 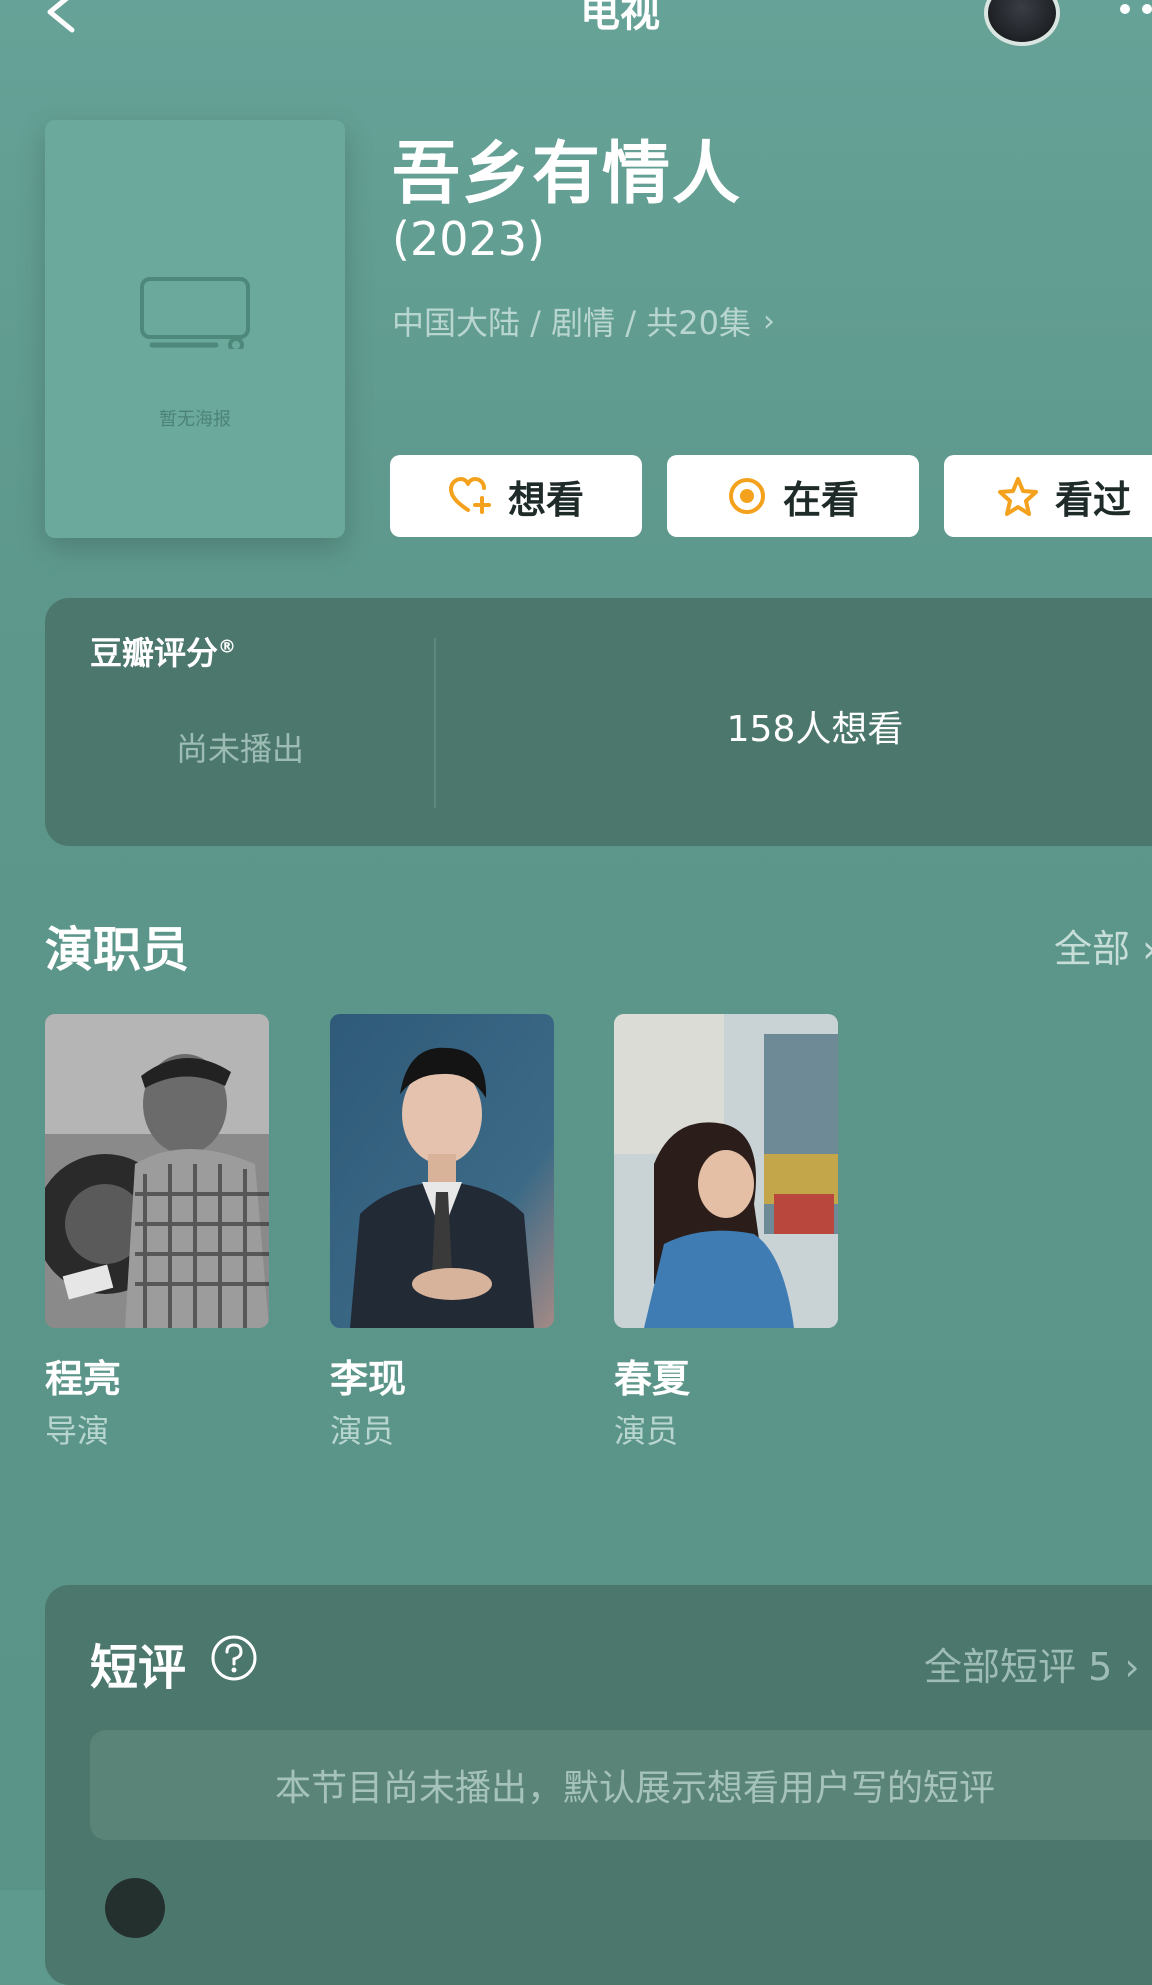 What do you see at coordinates (239, 749) in the screenshot?
I see `rating-status: 尚未播出` at bounding box center [239, 749].